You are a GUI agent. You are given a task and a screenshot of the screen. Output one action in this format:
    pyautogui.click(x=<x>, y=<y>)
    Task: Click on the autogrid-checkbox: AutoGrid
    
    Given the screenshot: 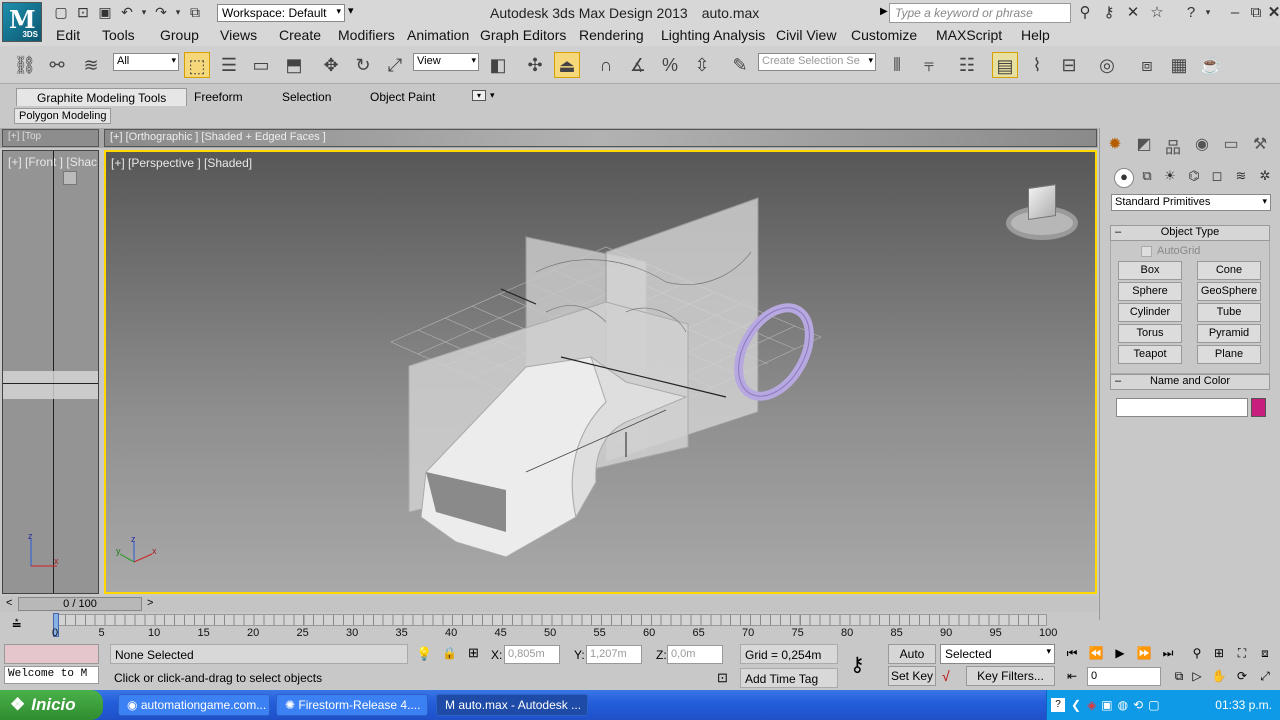 What is the action you would take?
    pyautogui.click(x=1170, y=251)
    